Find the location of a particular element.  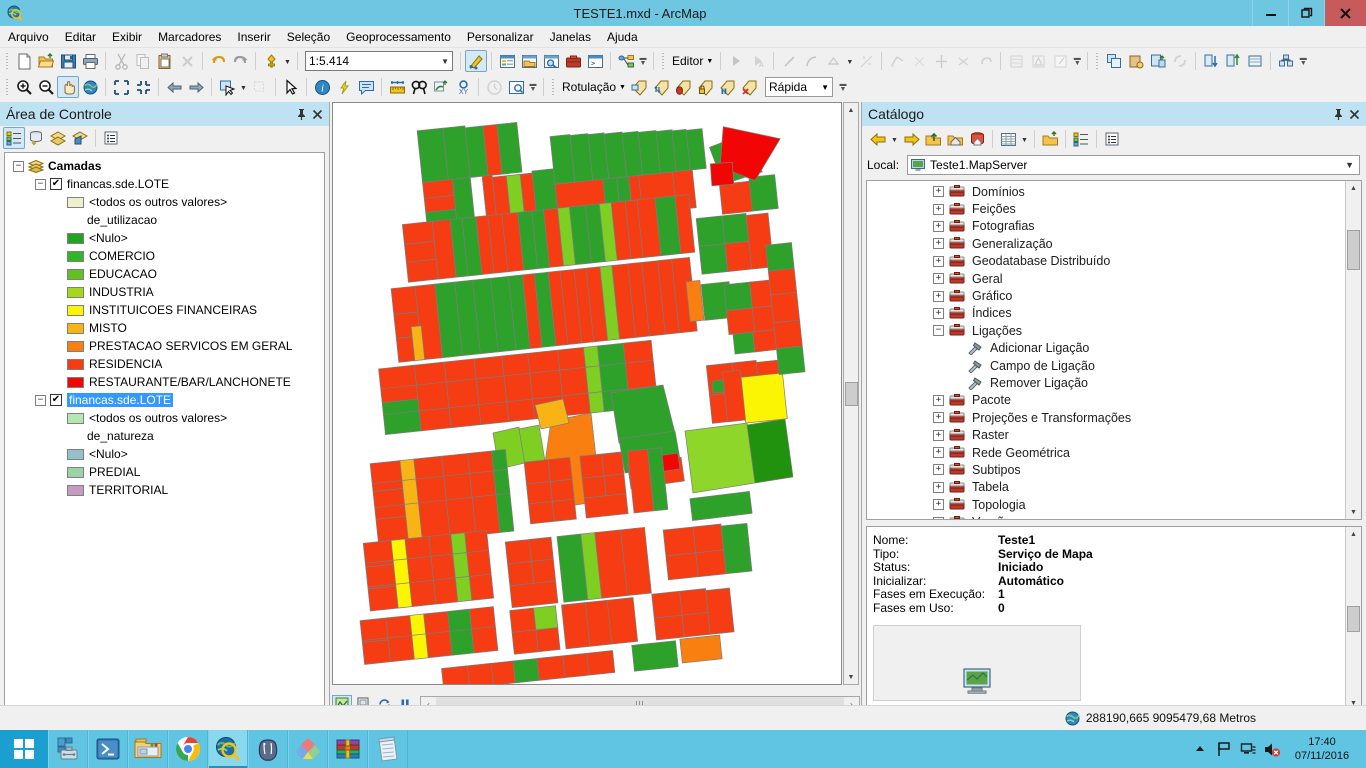

scroll-thumb is located at coordinates (851, 393).